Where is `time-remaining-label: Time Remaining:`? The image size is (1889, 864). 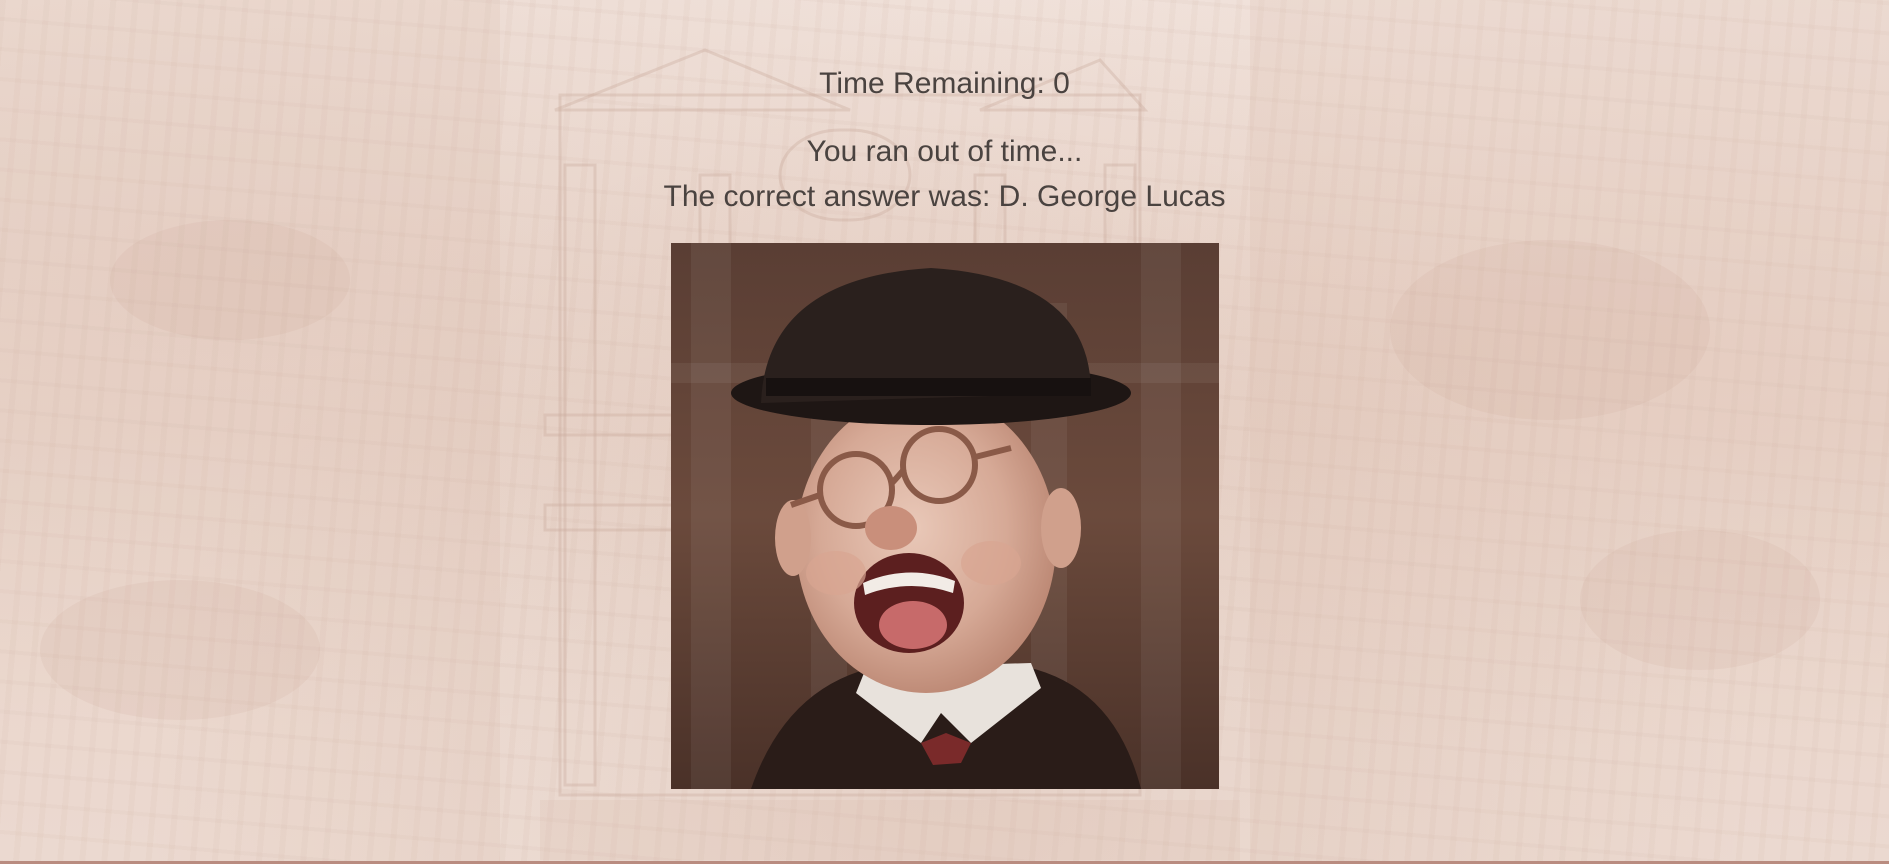 time-remaining-label: Time Remaining: is located at coordinates (932, 83).